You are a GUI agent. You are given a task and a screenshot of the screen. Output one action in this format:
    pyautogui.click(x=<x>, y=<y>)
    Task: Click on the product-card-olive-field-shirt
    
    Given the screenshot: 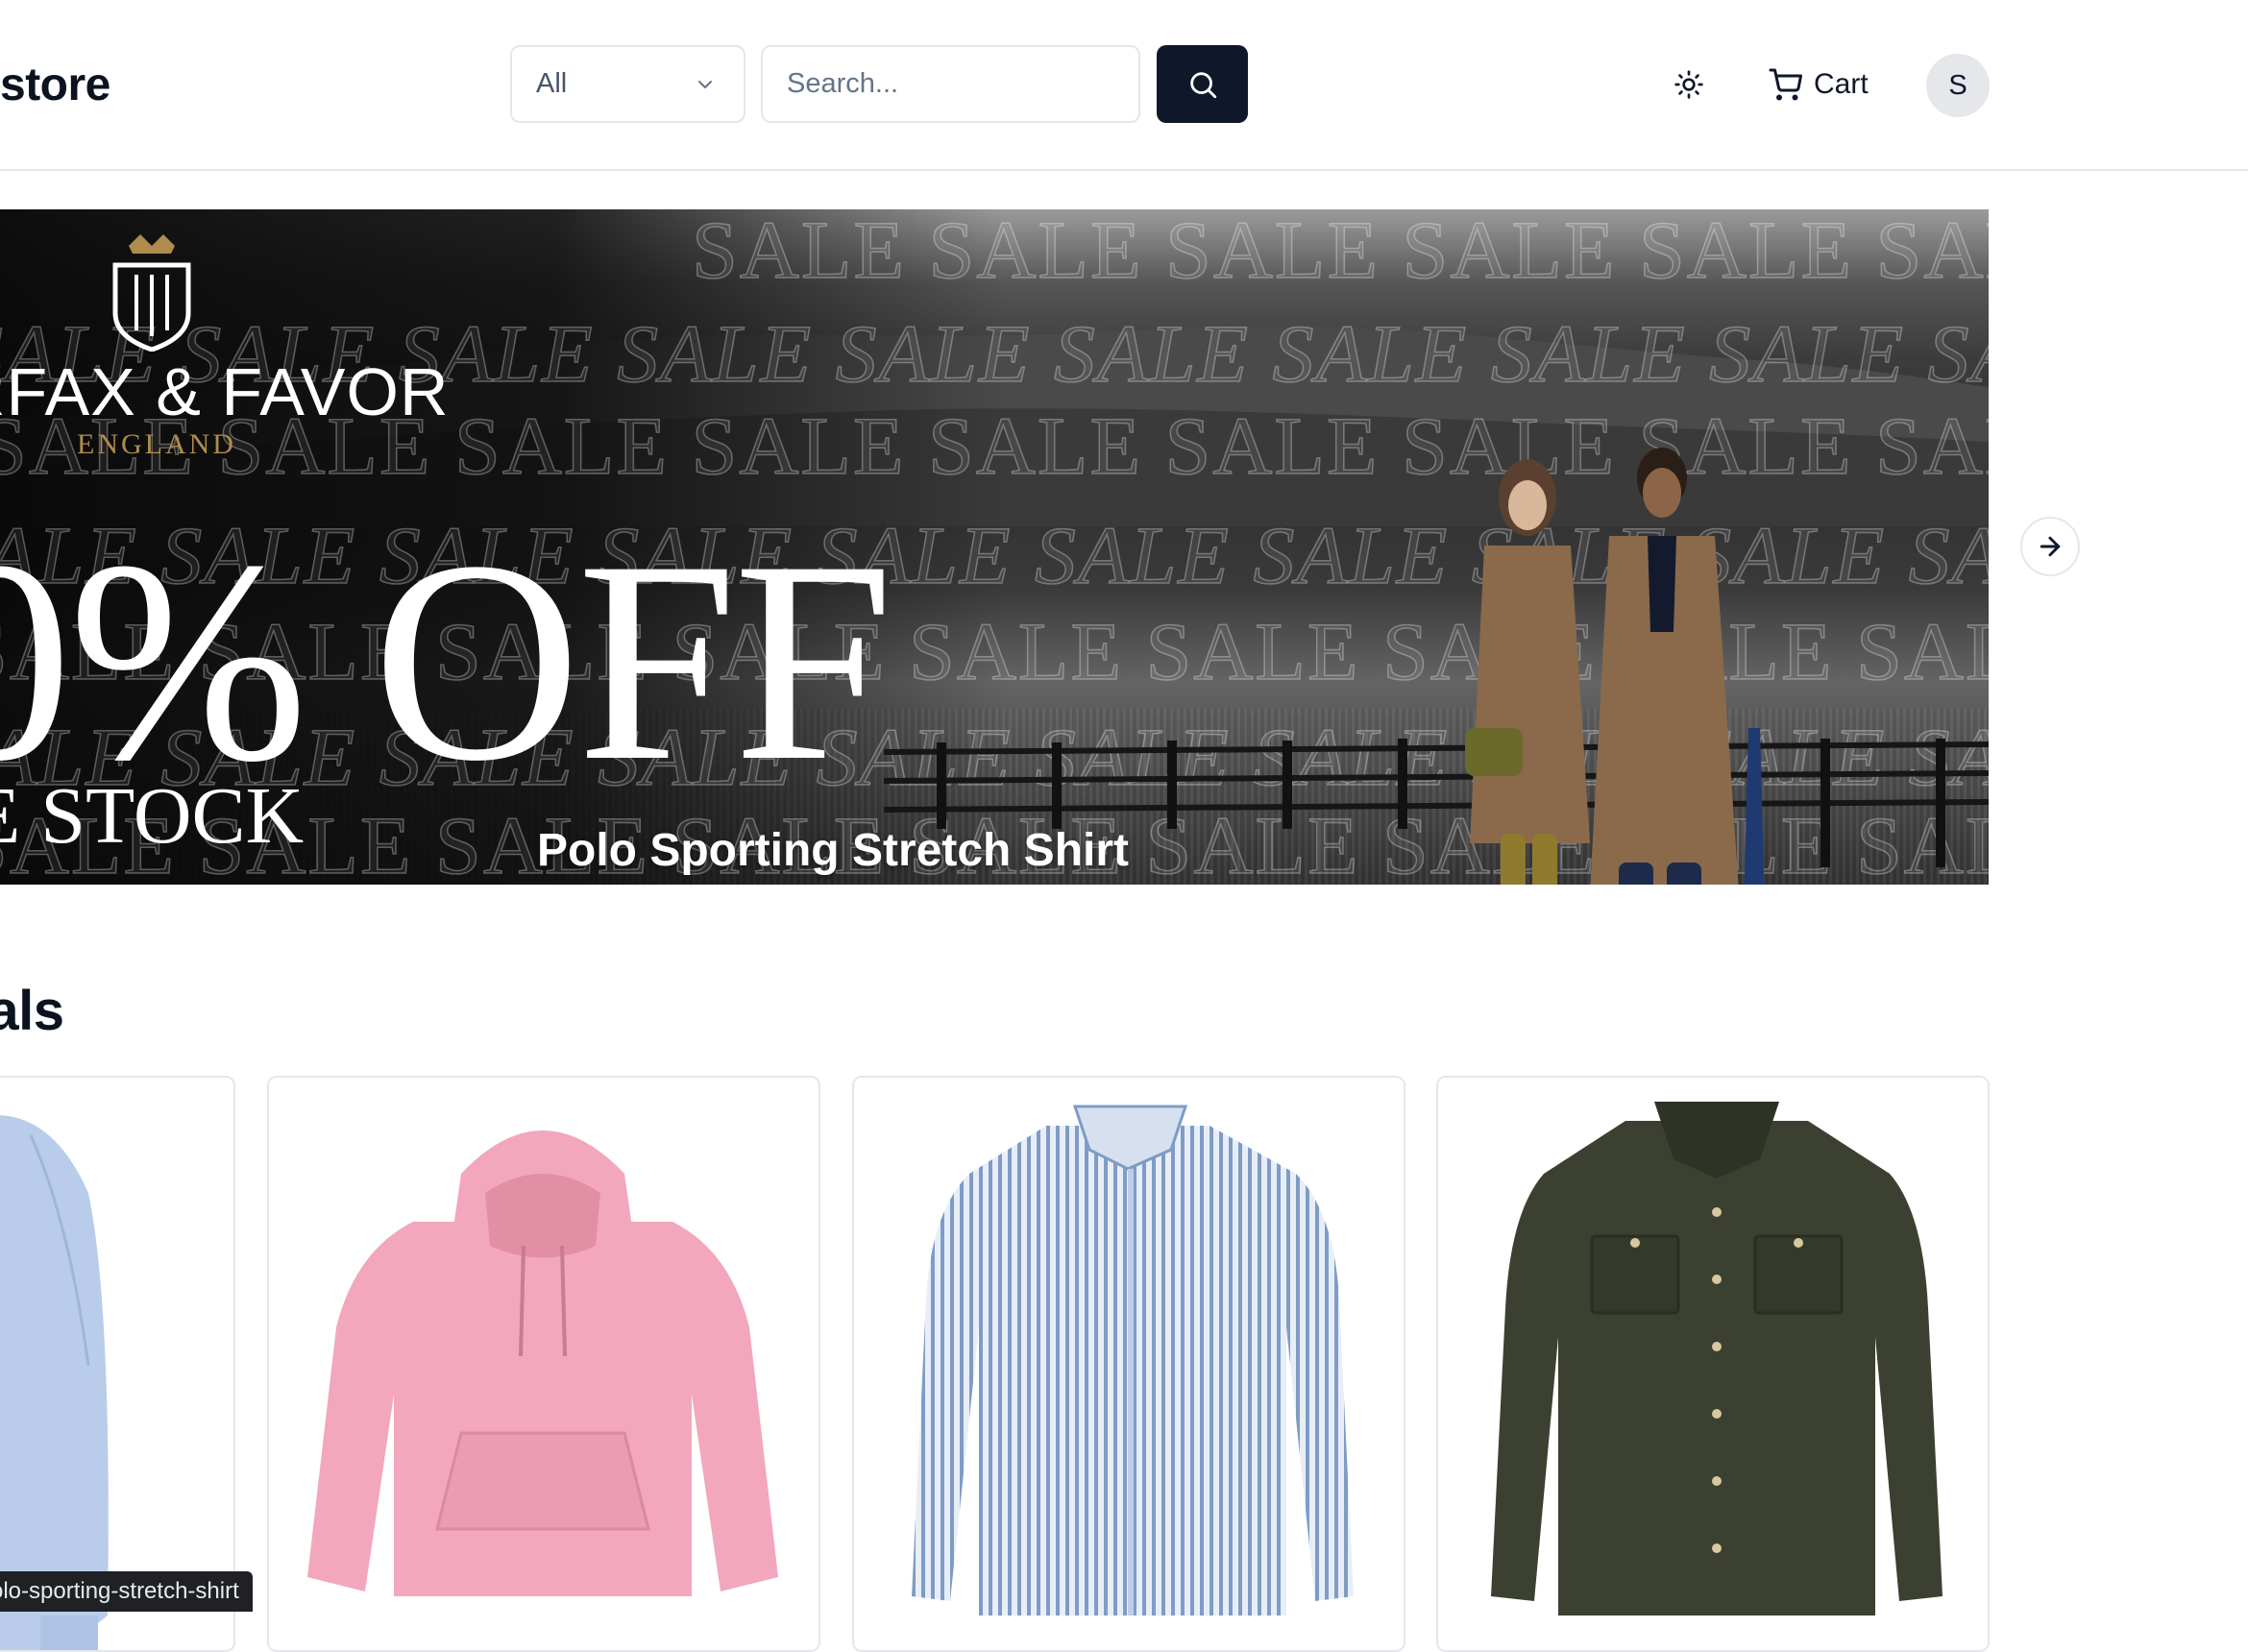 What is the action you would take?
    pyautogui.click(x=1713, y=1364)
    